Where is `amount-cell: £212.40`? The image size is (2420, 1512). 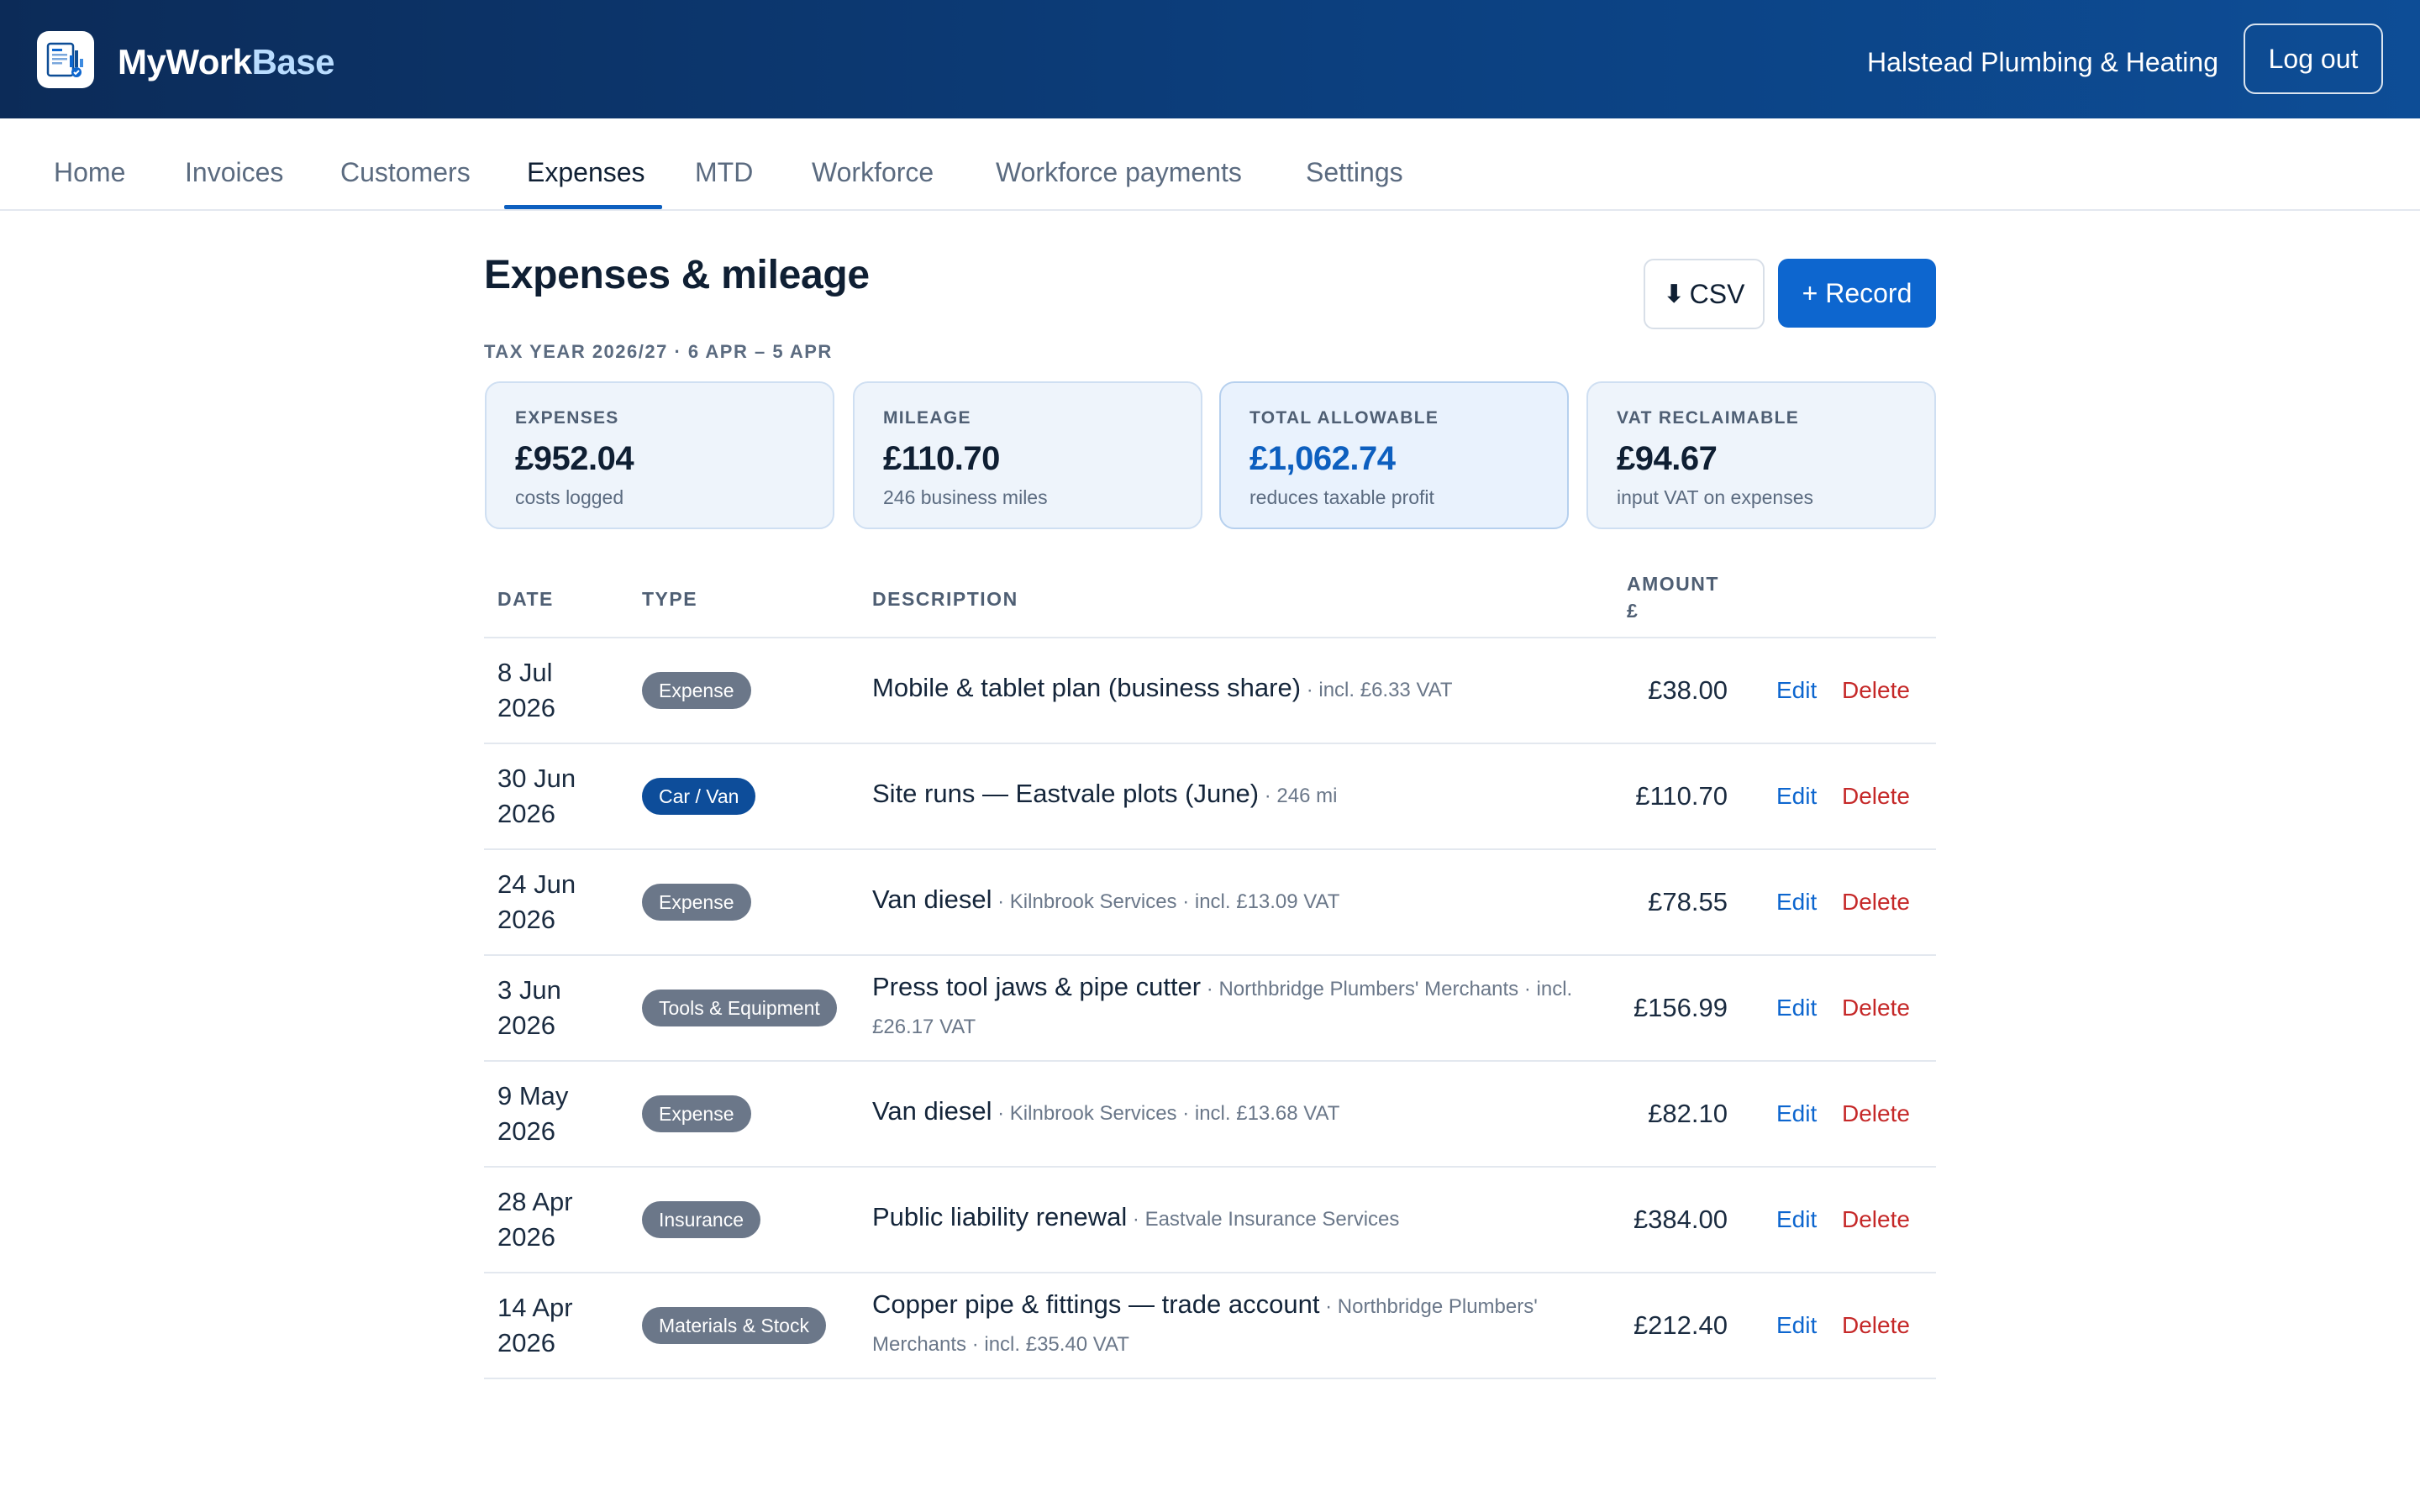 amount-cell: £212.40 is located at coordinates (1680, 1325).